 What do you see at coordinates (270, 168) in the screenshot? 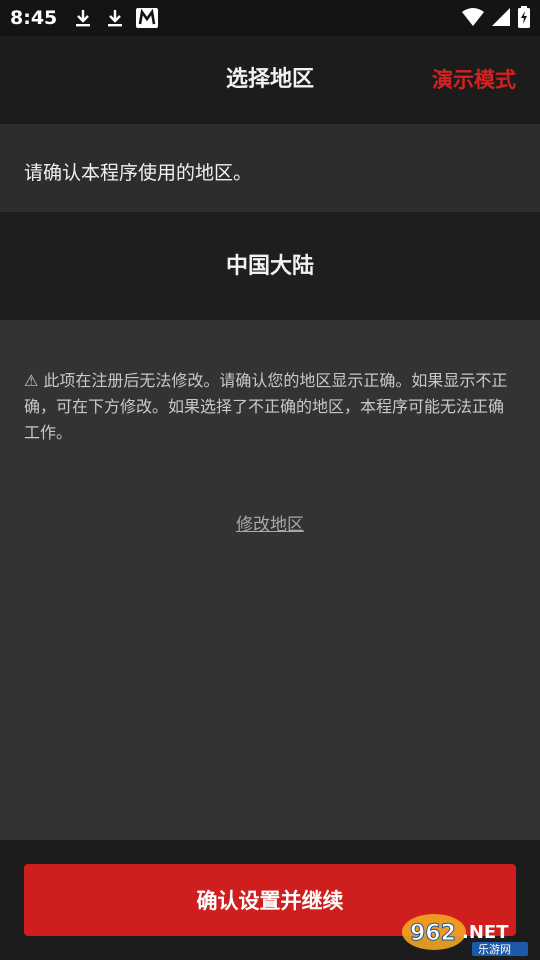
I see `notice-section: 请确认本程序使用的地区。` at bounding box center [270, 168].